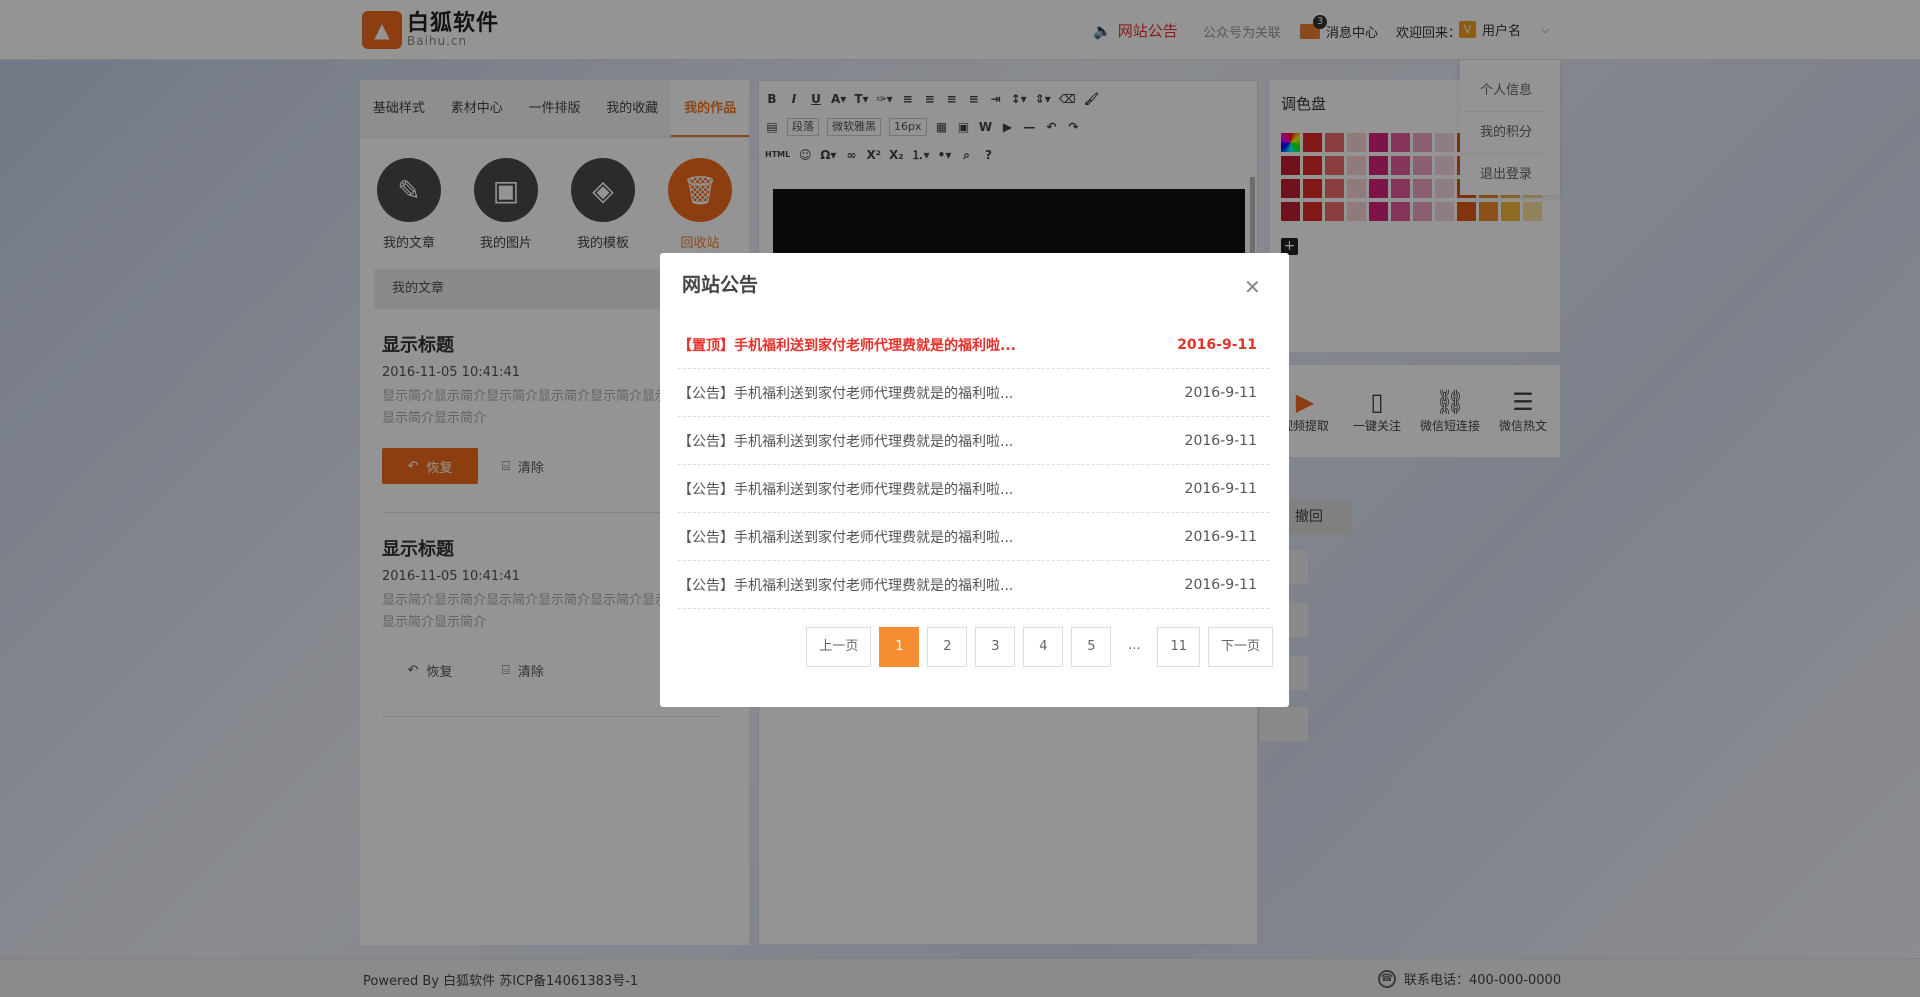 The image size is (1920, 997). What do you see at coordinates (1240, 647) in the screenshot?
I see `next-page-button: 下一页` at bounding box center [1240, 647].